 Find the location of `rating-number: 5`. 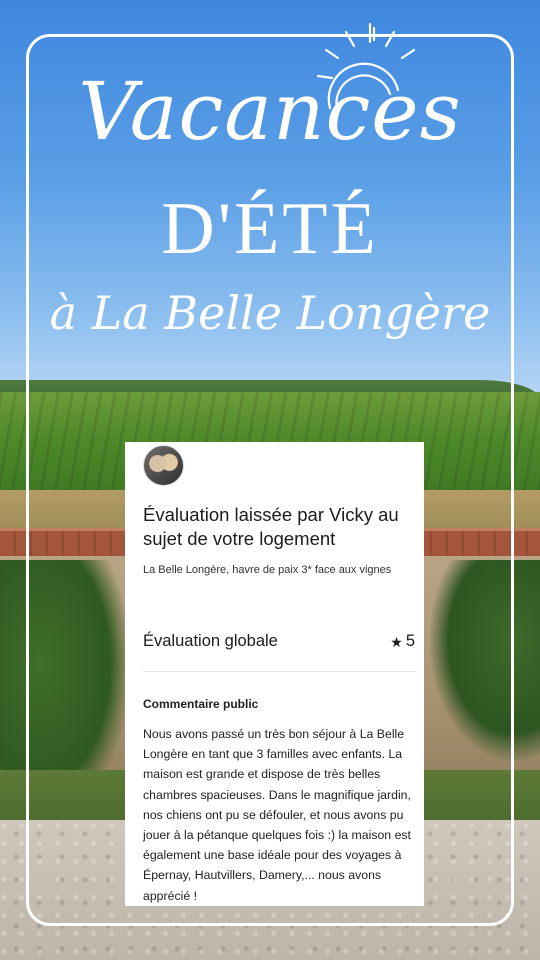

rating-number: 5 is located at coordinates (410, 641).